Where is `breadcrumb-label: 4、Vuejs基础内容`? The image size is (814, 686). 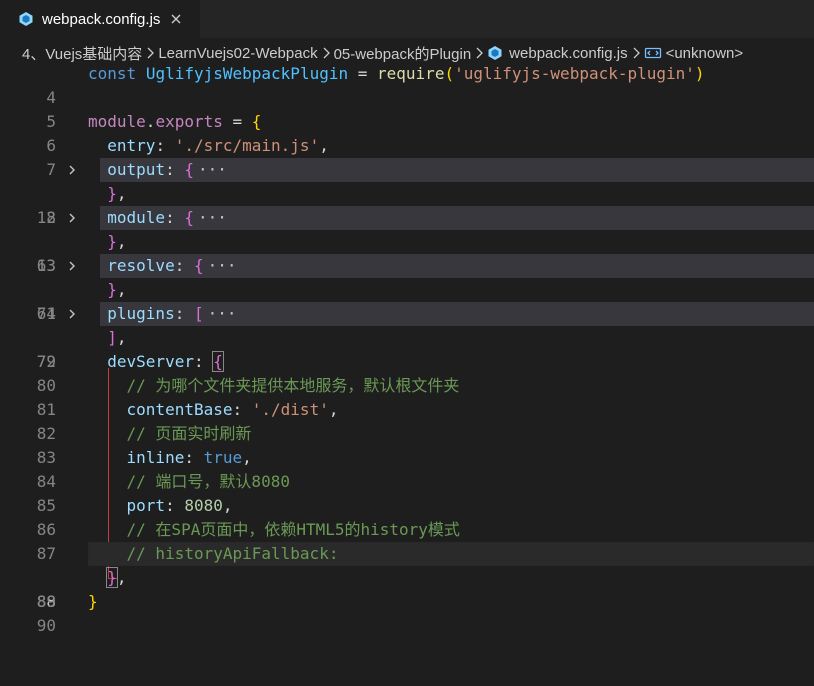 breadcrumb-label: 4、Vuejs基础内容 is located at coordinates (82, 54).